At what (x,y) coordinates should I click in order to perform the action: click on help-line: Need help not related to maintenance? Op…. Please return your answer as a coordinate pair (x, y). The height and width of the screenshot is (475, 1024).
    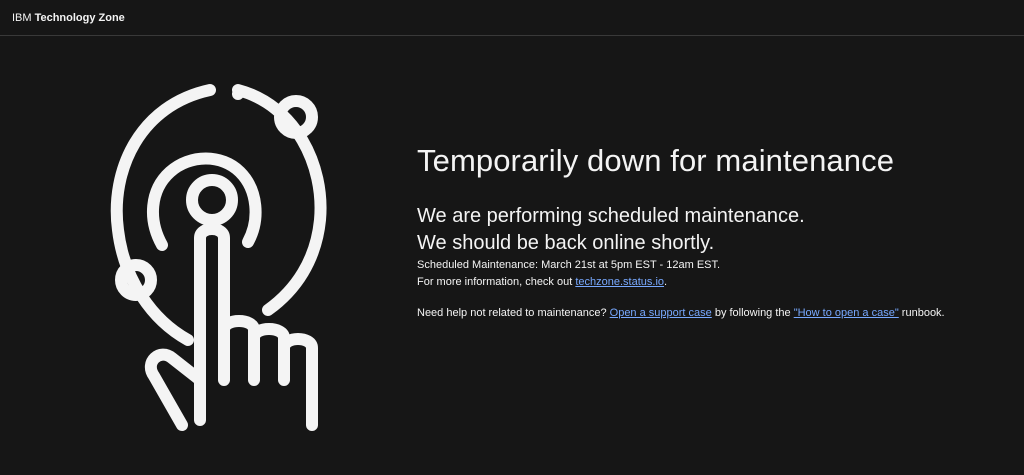
    Looking at the image, I should click on (717, 313).